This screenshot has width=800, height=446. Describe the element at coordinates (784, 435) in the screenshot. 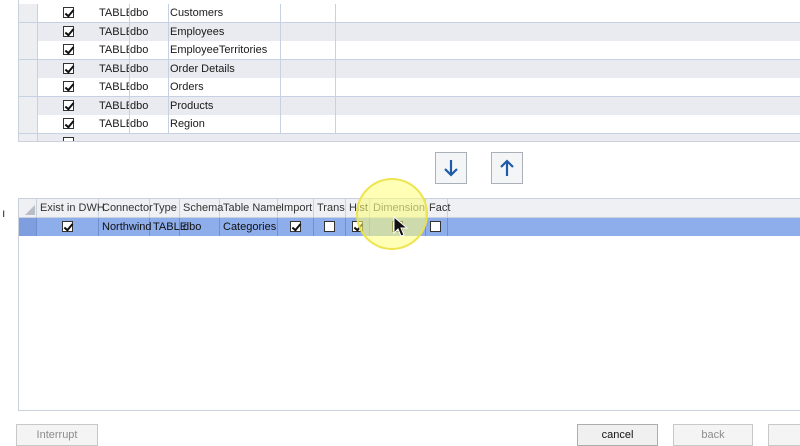

I see `next-button` at that location.